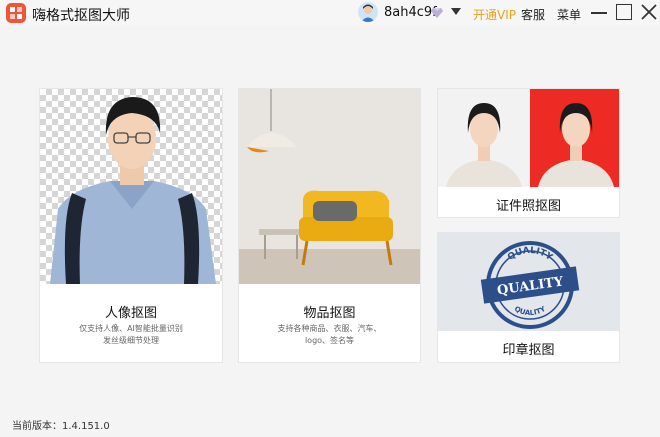 The width and height of the screenshot is (660, 437). Describe the element at coordinates (329, 340) in the screenshot. I see `card-description-line-2: logo、签名等` at that location.